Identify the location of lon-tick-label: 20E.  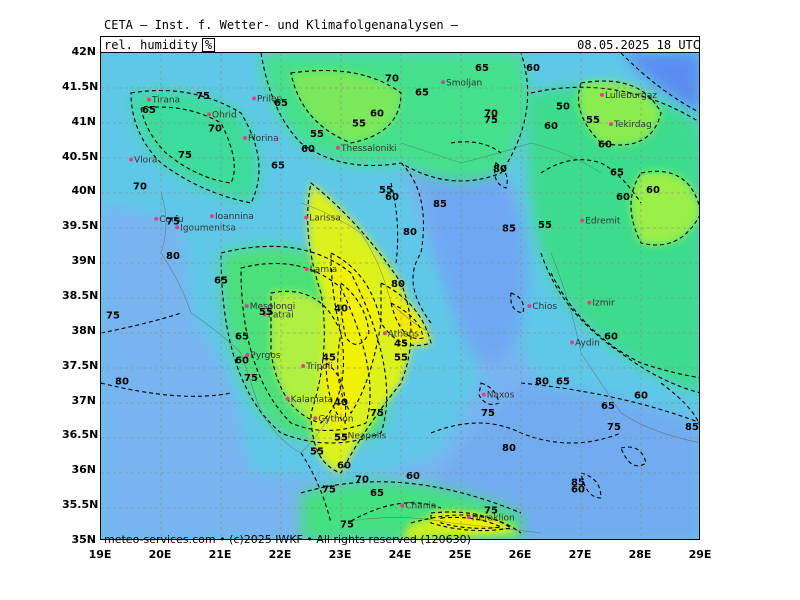
(160, 554).